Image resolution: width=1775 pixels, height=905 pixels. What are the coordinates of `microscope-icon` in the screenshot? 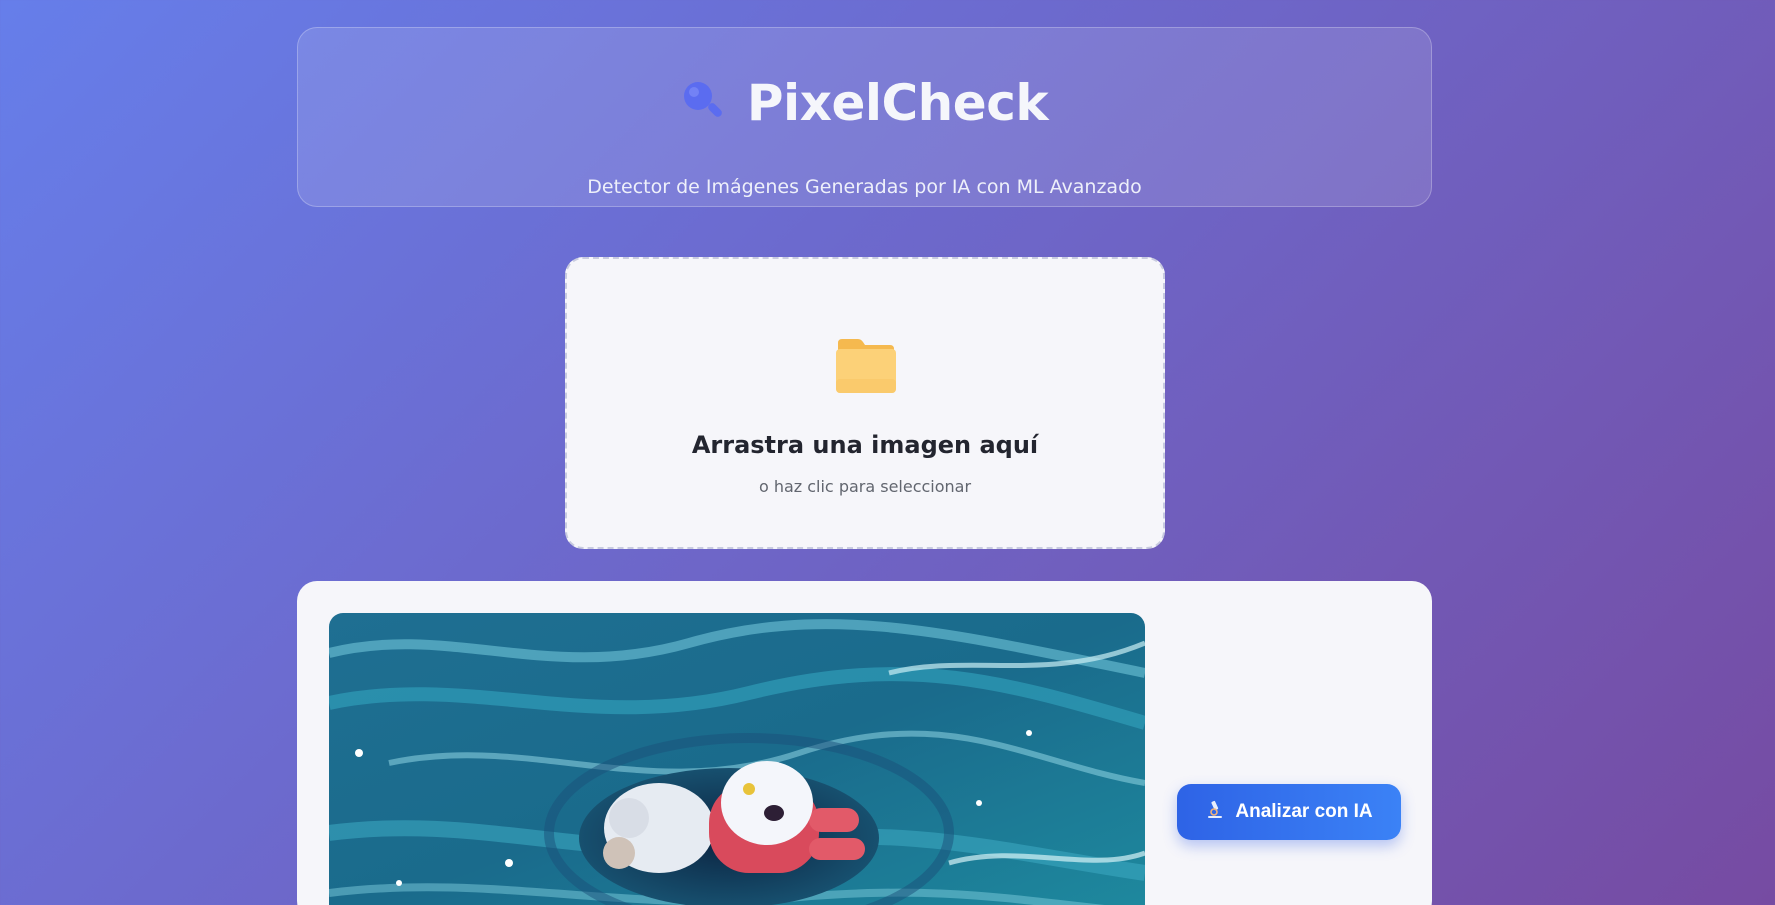 It's located at (1215, 812).